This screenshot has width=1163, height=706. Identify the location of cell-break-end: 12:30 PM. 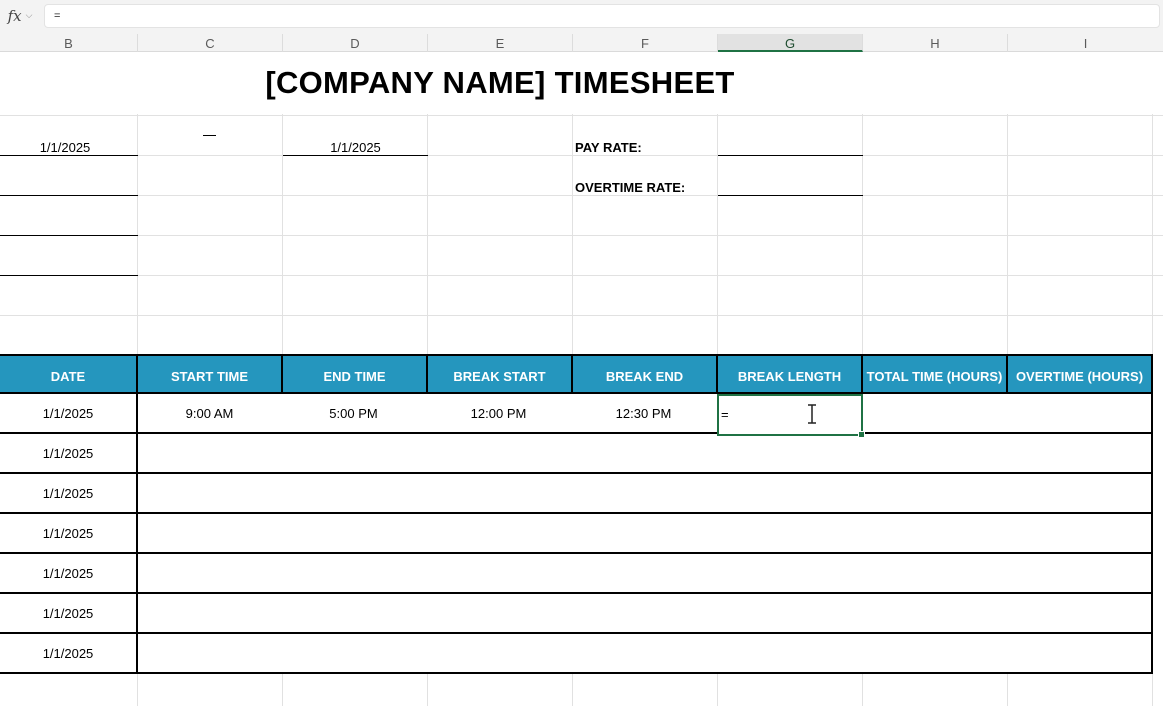
(644, 414).